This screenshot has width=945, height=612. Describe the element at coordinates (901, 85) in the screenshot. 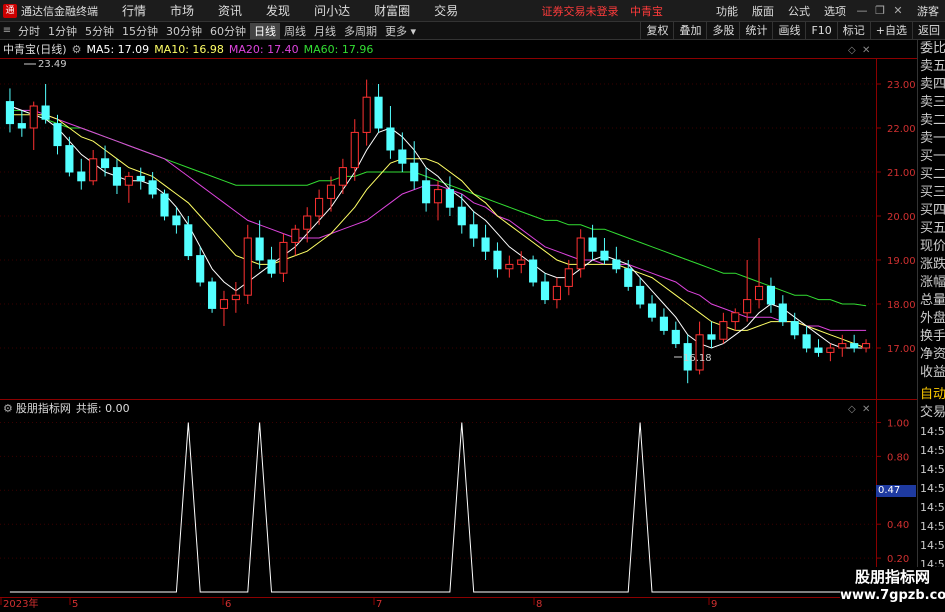

I see `price-label: 23.00` at that location.